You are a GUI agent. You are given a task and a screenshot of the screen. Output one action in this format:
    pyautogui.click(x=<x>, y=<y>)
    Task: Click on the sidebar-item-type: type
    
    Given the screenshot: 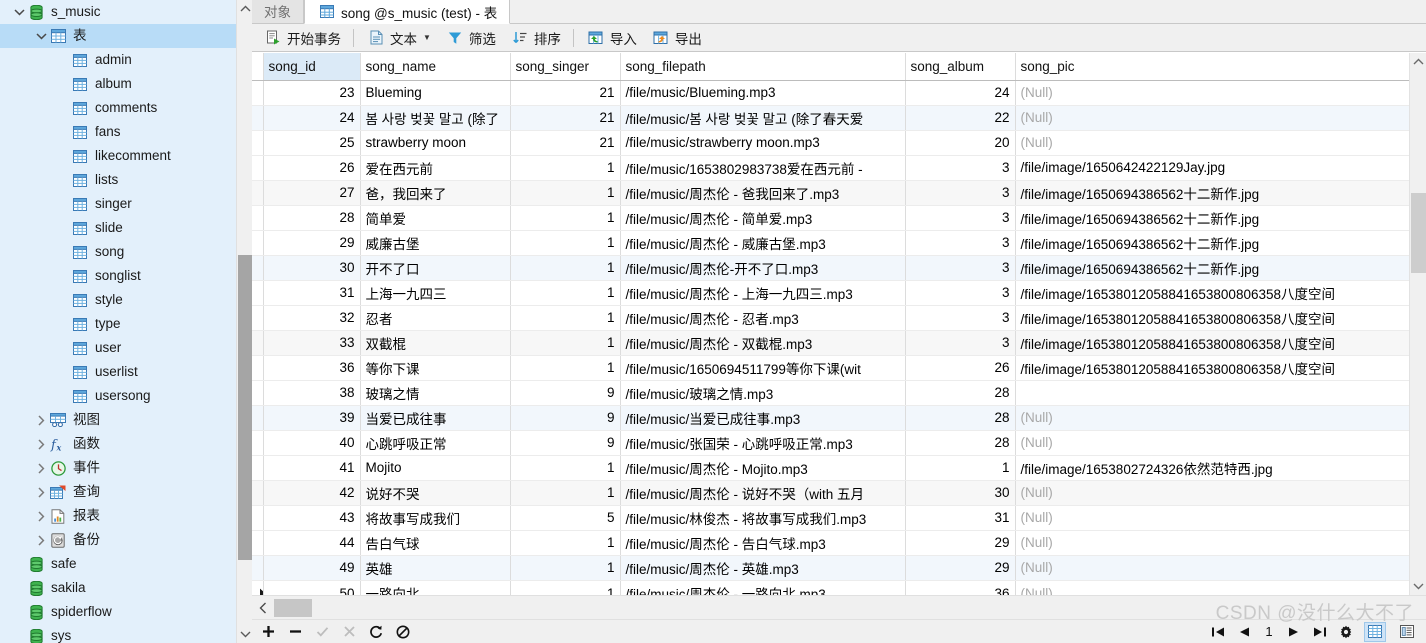 What is the action you would take?
    pyautogui.click(x=126, y=324)
    